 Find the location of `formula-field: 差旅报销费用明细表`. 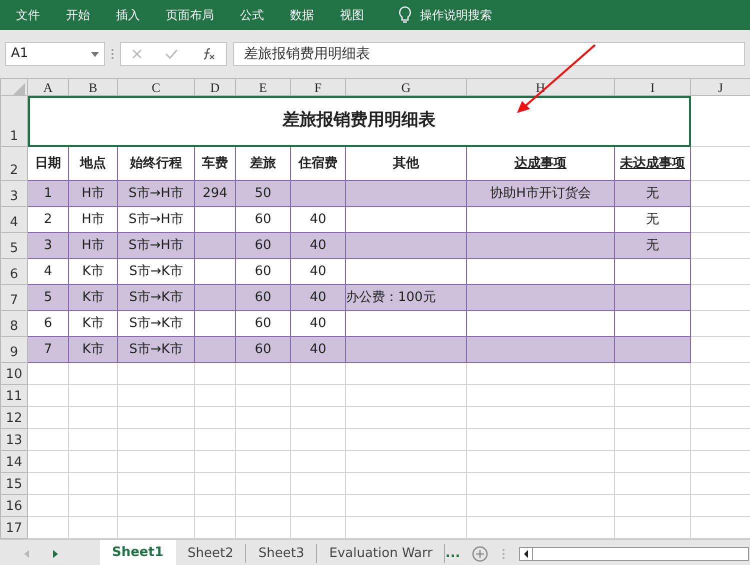

formula-field: 差旅报销费用明细表 is located at coordinates (489, 54).